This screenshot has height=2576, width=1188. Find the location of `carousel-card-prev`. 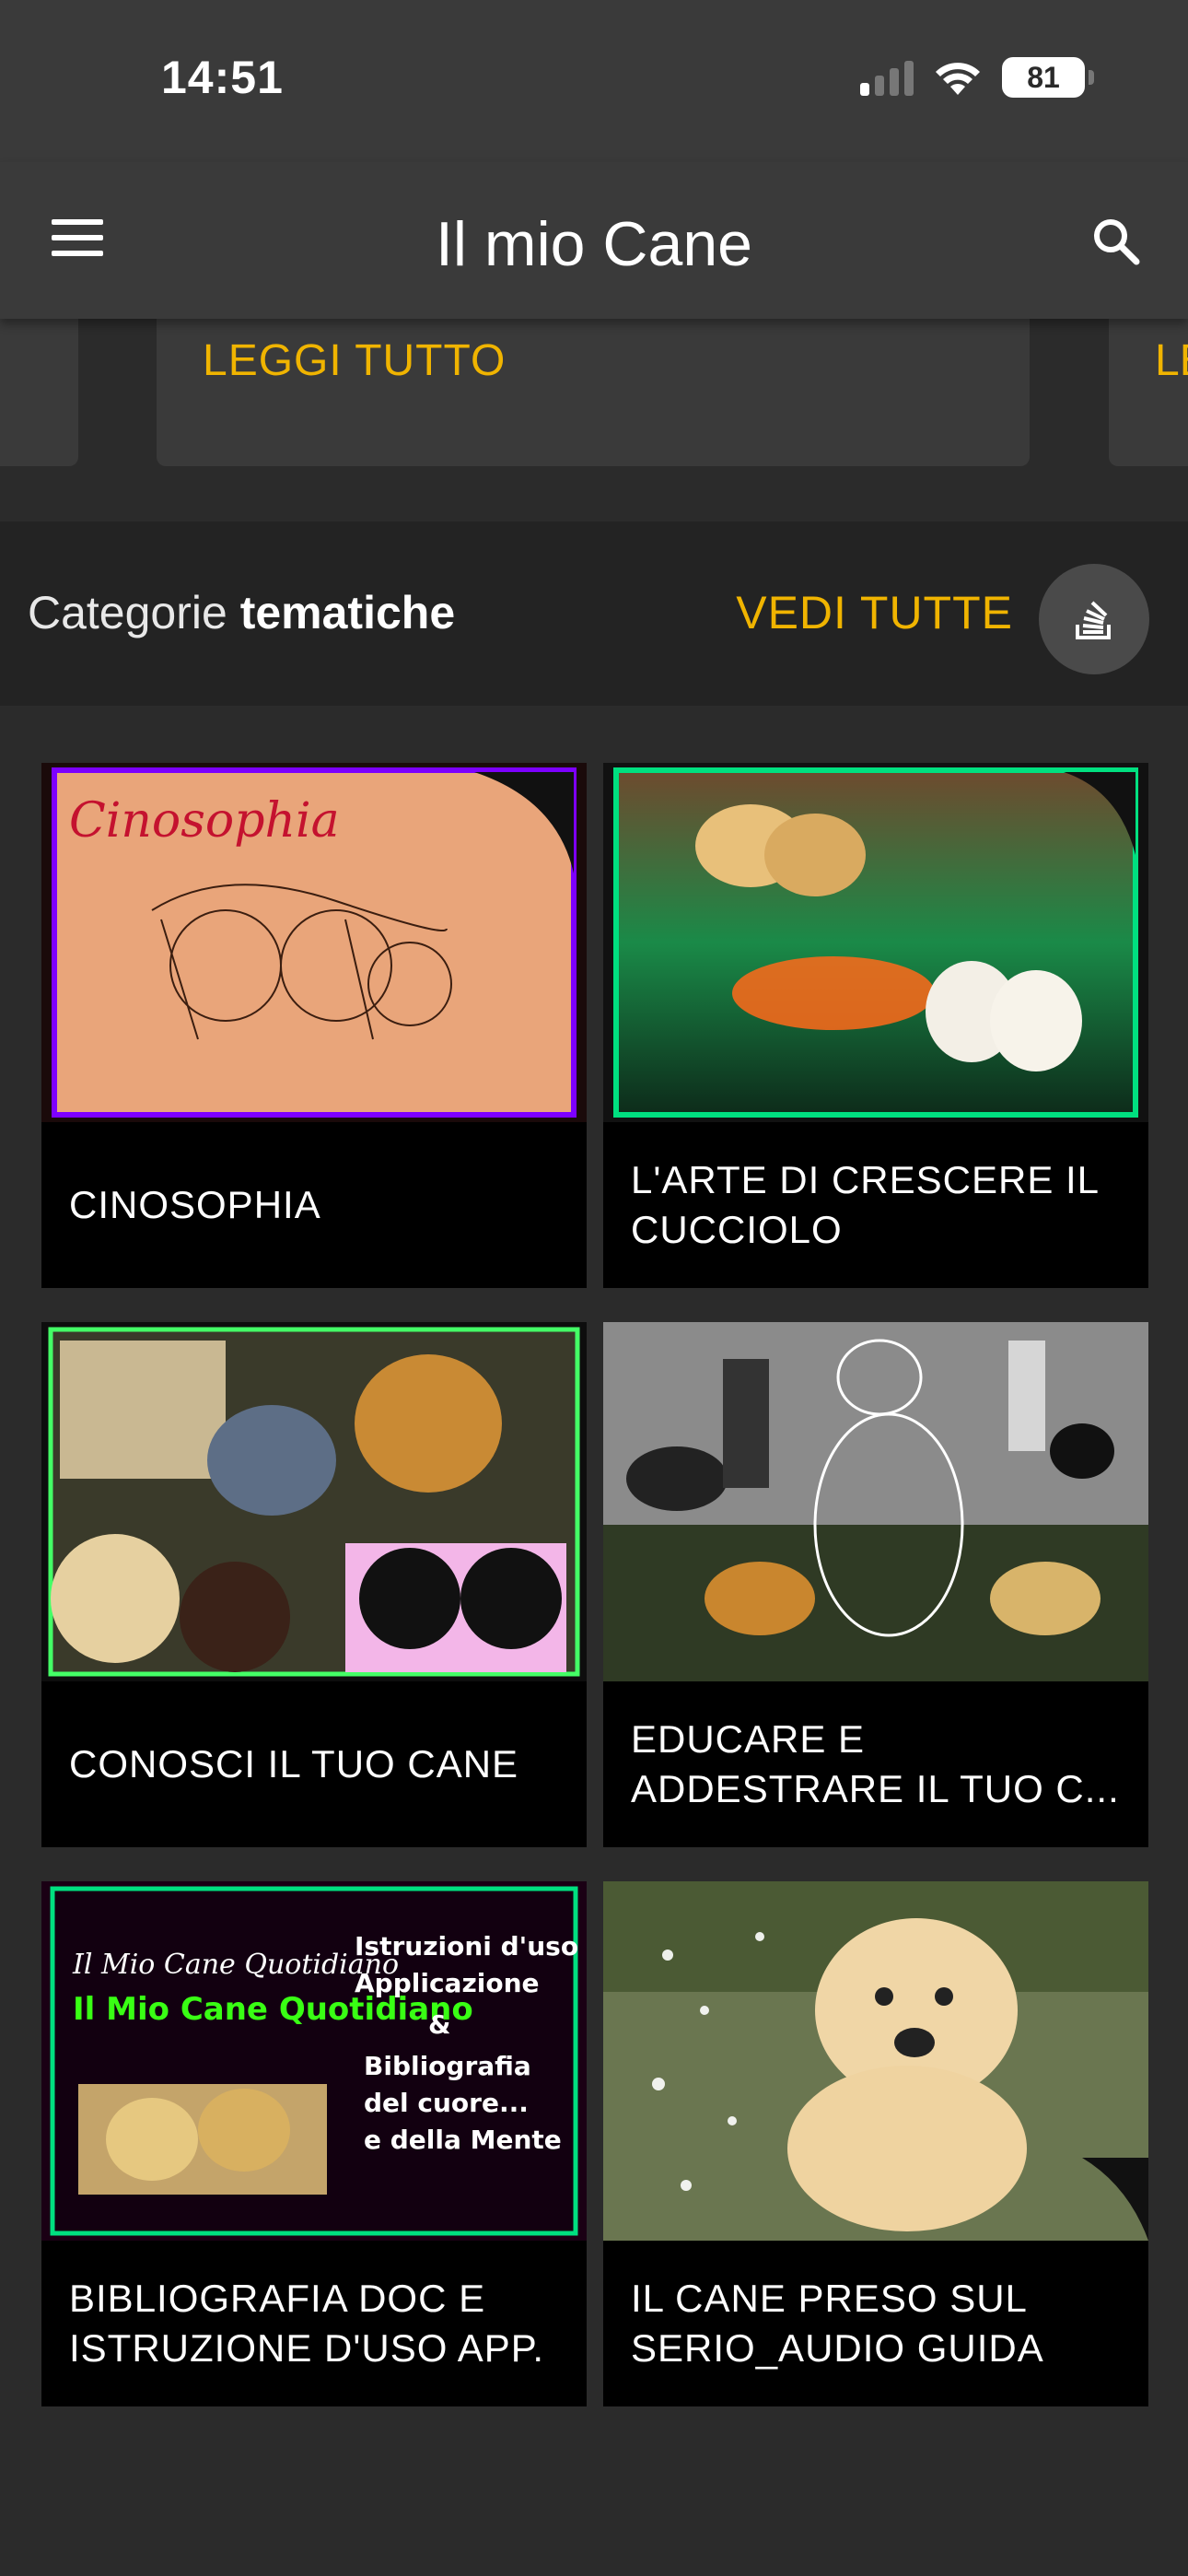

carousel-card-prev is located at coordinates (39, 392).